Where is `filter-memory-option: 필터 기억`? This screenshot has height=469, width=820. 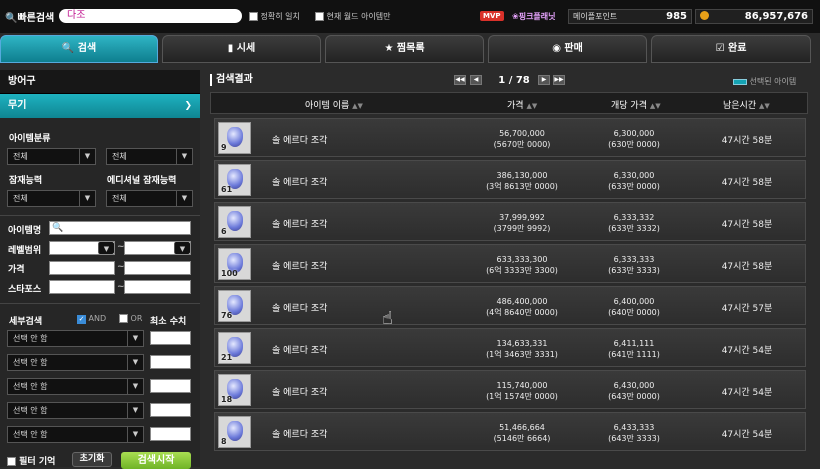
filter-memory-option: 필터 기억 is located at coordinates (31, 460).